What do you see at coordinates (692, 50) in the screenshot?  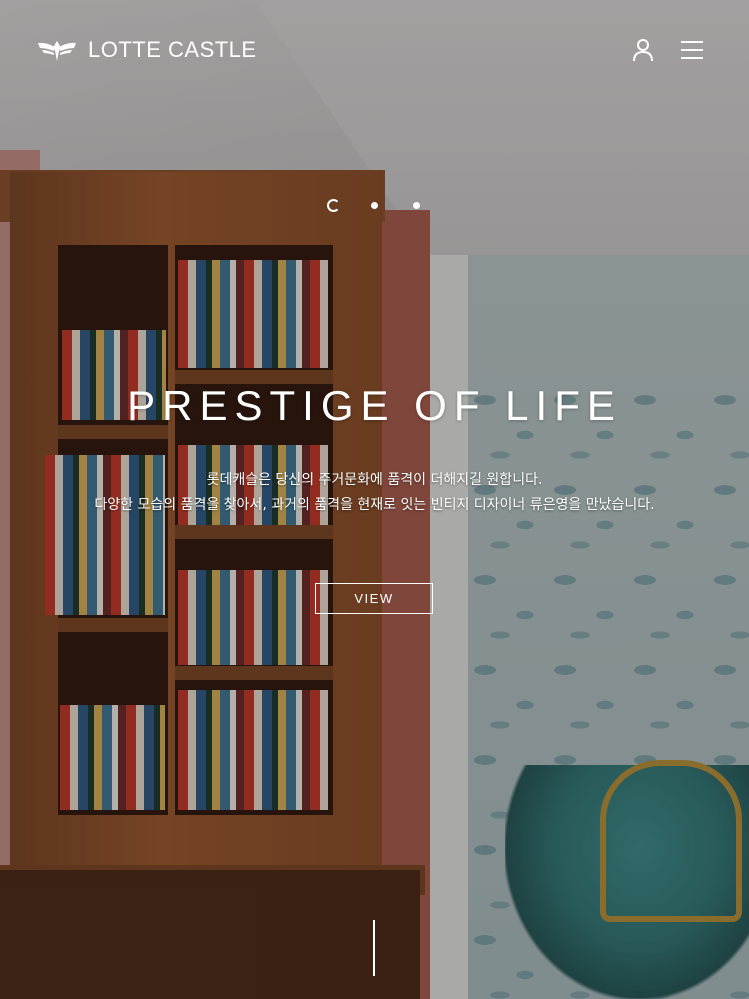 I see `hamburger-menu-icon` at bounding box center [692, 50].